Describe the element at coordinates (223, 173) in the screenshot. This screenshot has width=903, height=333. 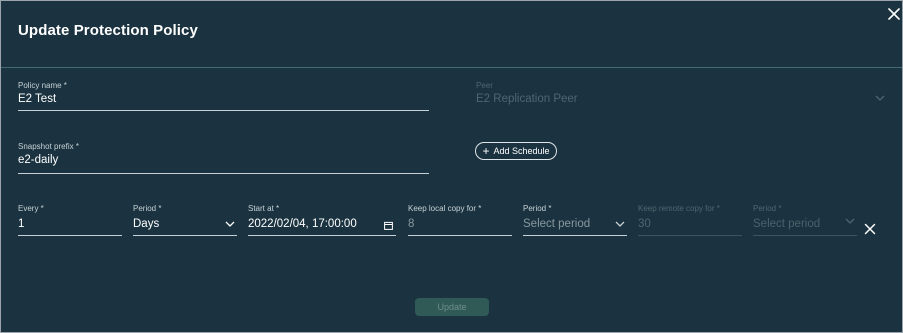
I see `snapshot-prefix-underline` at that location.